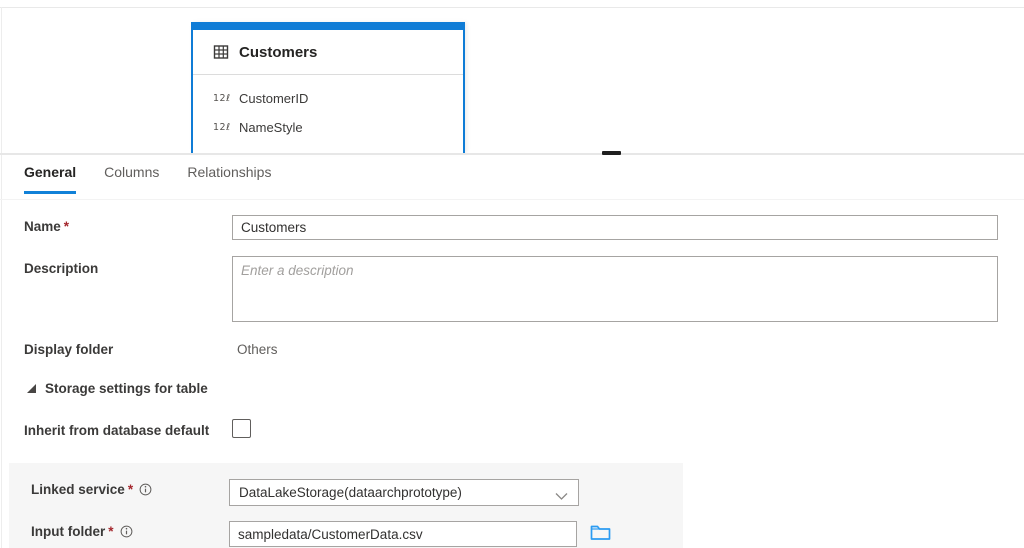 Image resolution: width=1024 pixels, height=548 pixels. I want to click on panel-resize-handle, so click(611, 153).